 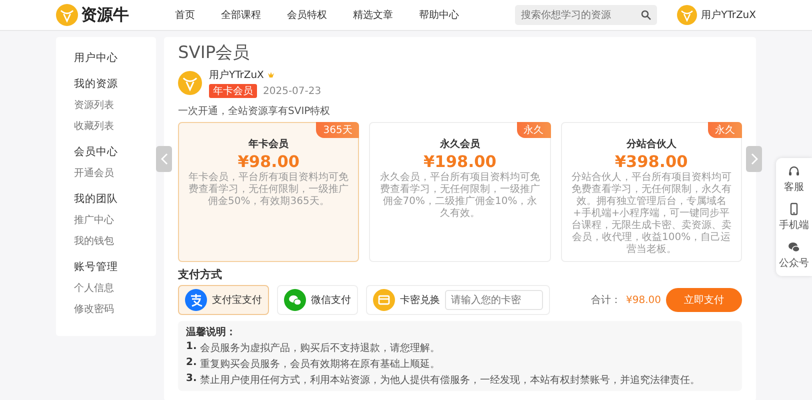 I want to click on plan-price: ¥198.00, so click(x=460, y=161).